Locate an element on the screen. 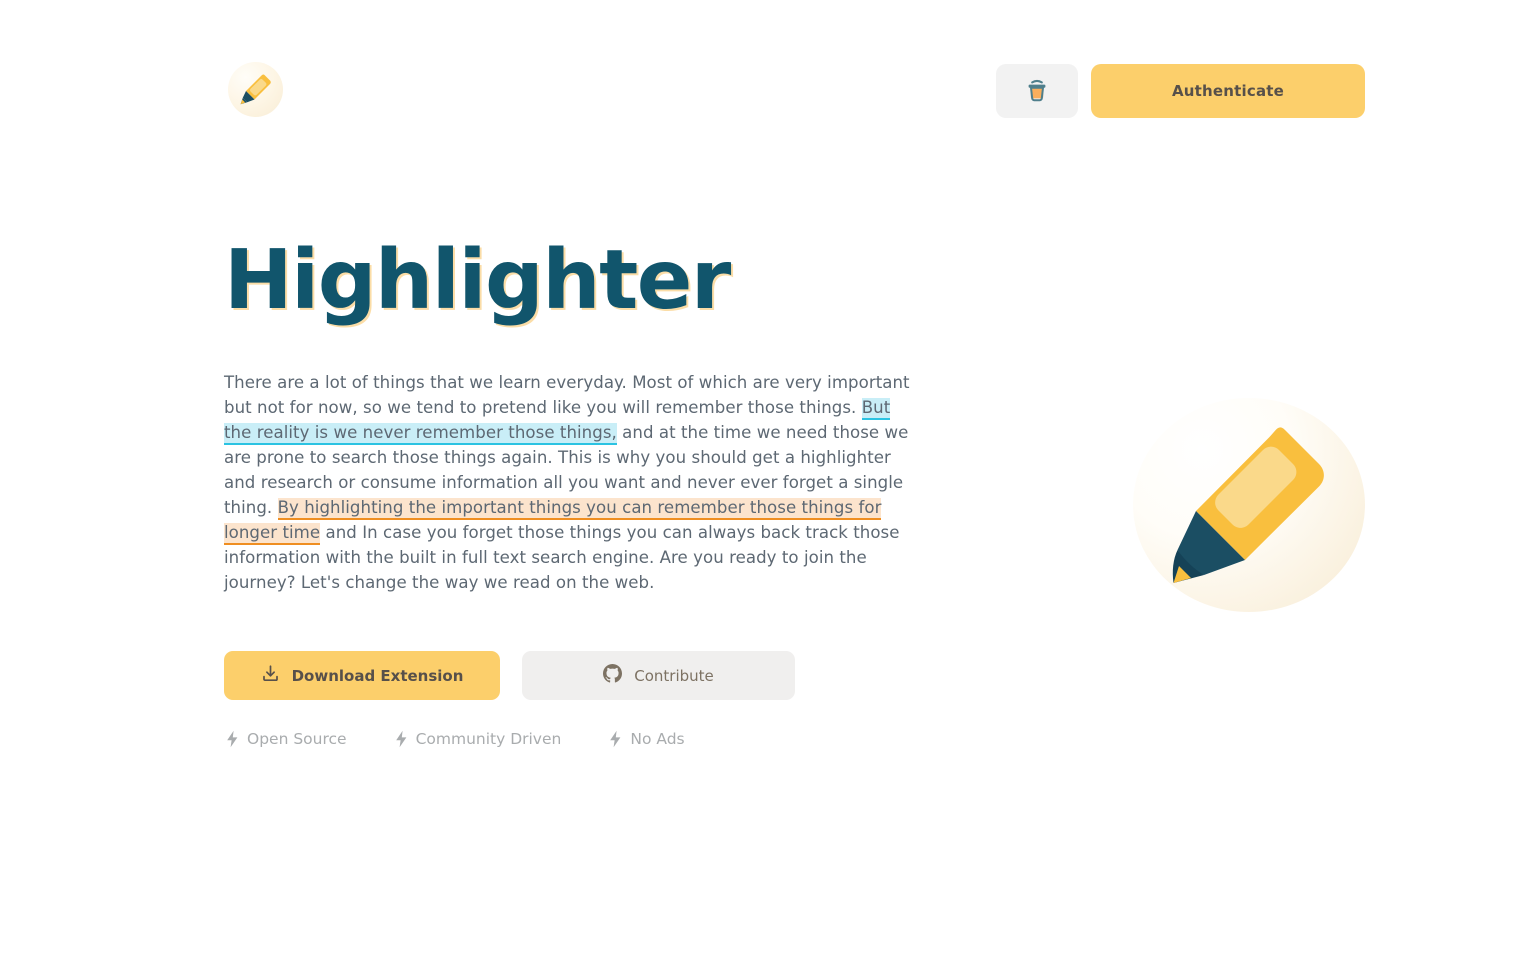 Image resolution: width=1535 pixels, height=966 pixels. feature-item-community-driven: Community Driven is located at coordinates (478, 739).